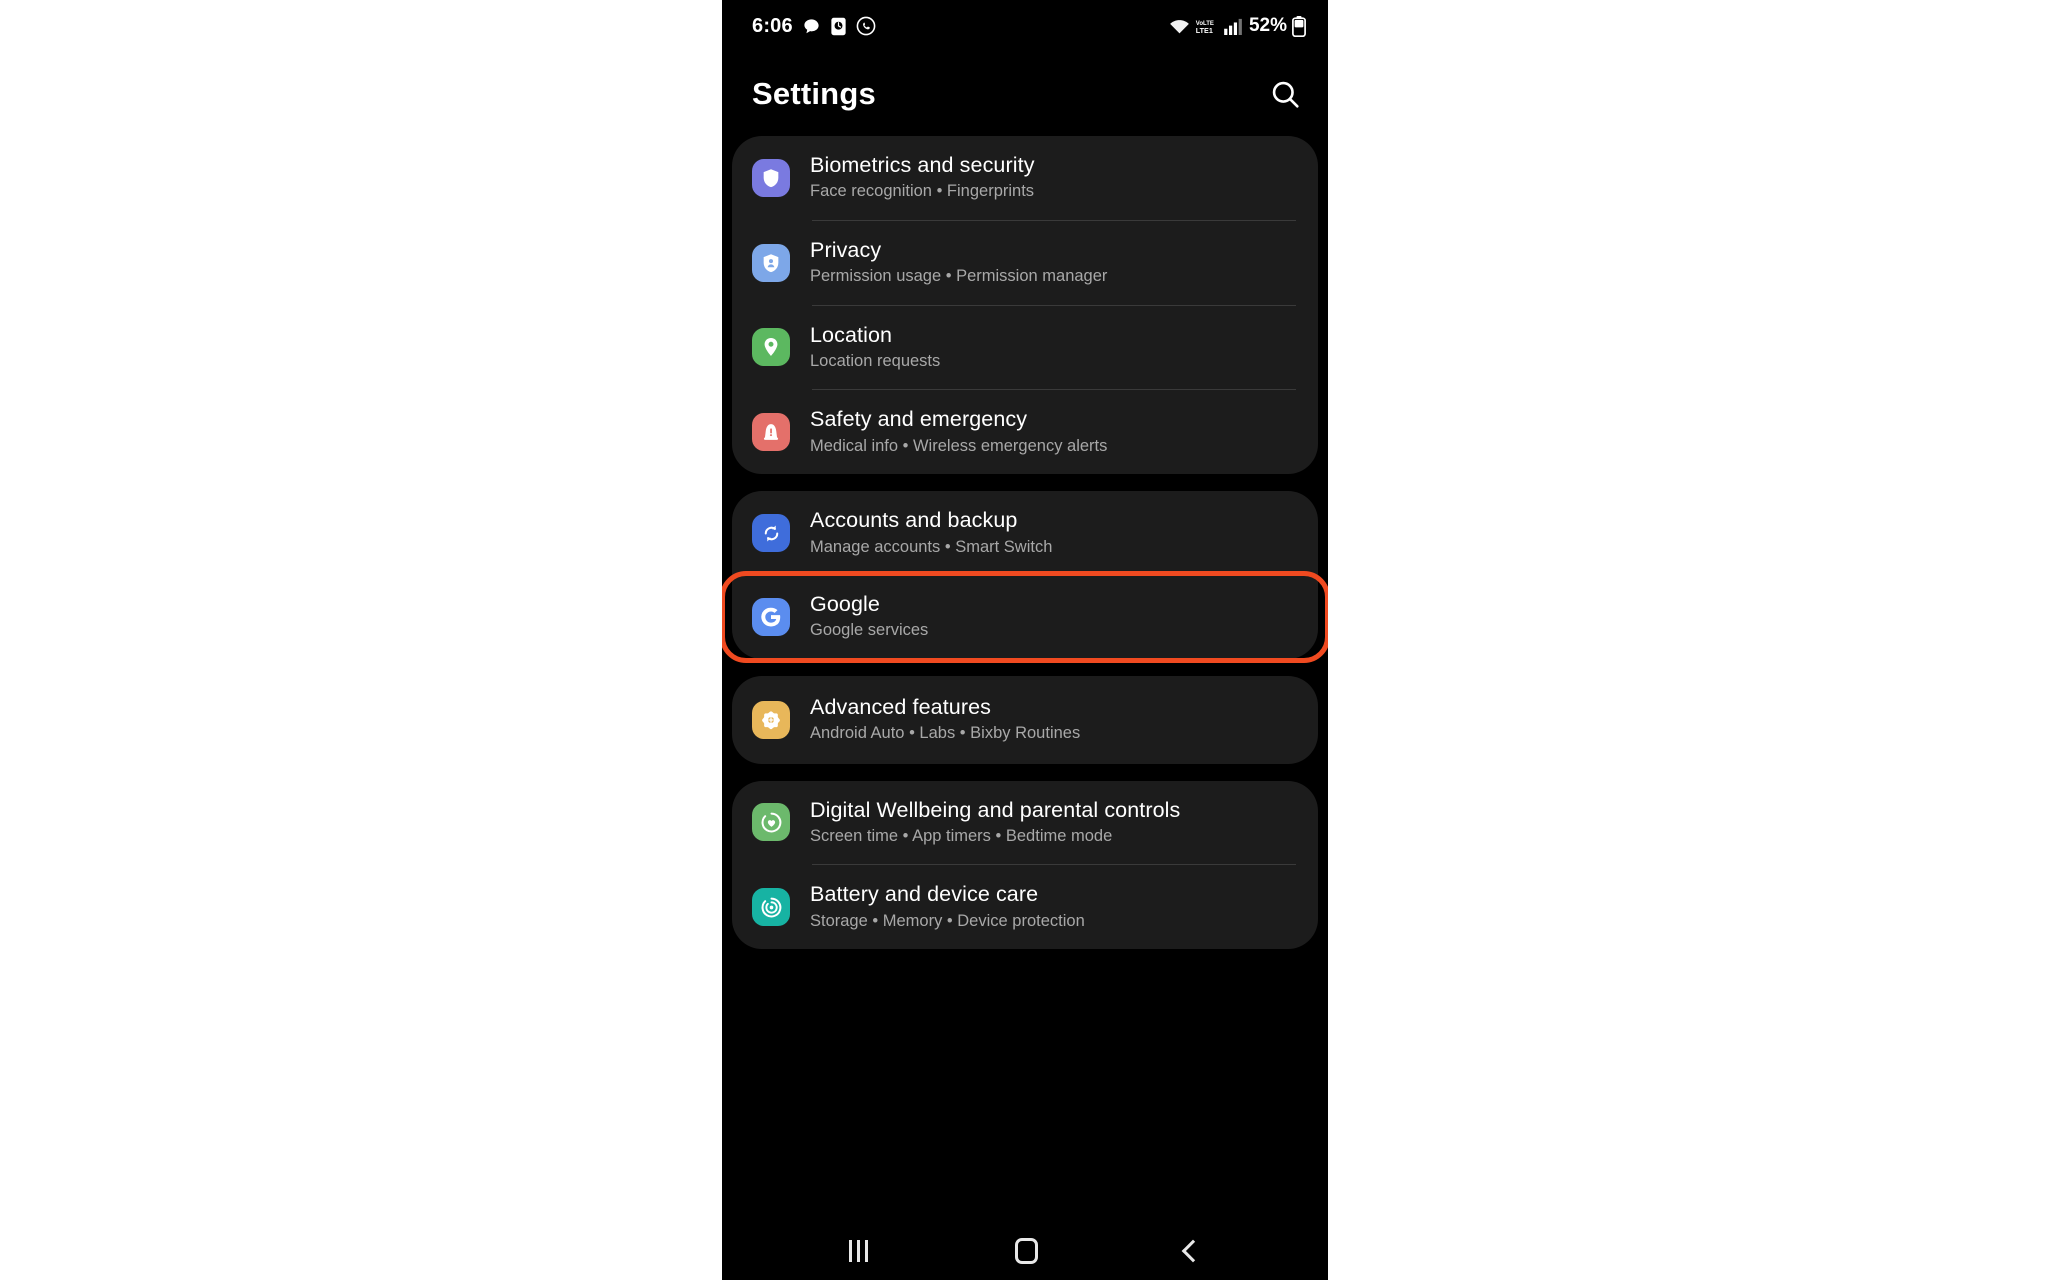  Describe the element at coordinates (959, 276) in the screenshot. I see `settings-row-subtitle: Permission usage • Permission manager` at that location.